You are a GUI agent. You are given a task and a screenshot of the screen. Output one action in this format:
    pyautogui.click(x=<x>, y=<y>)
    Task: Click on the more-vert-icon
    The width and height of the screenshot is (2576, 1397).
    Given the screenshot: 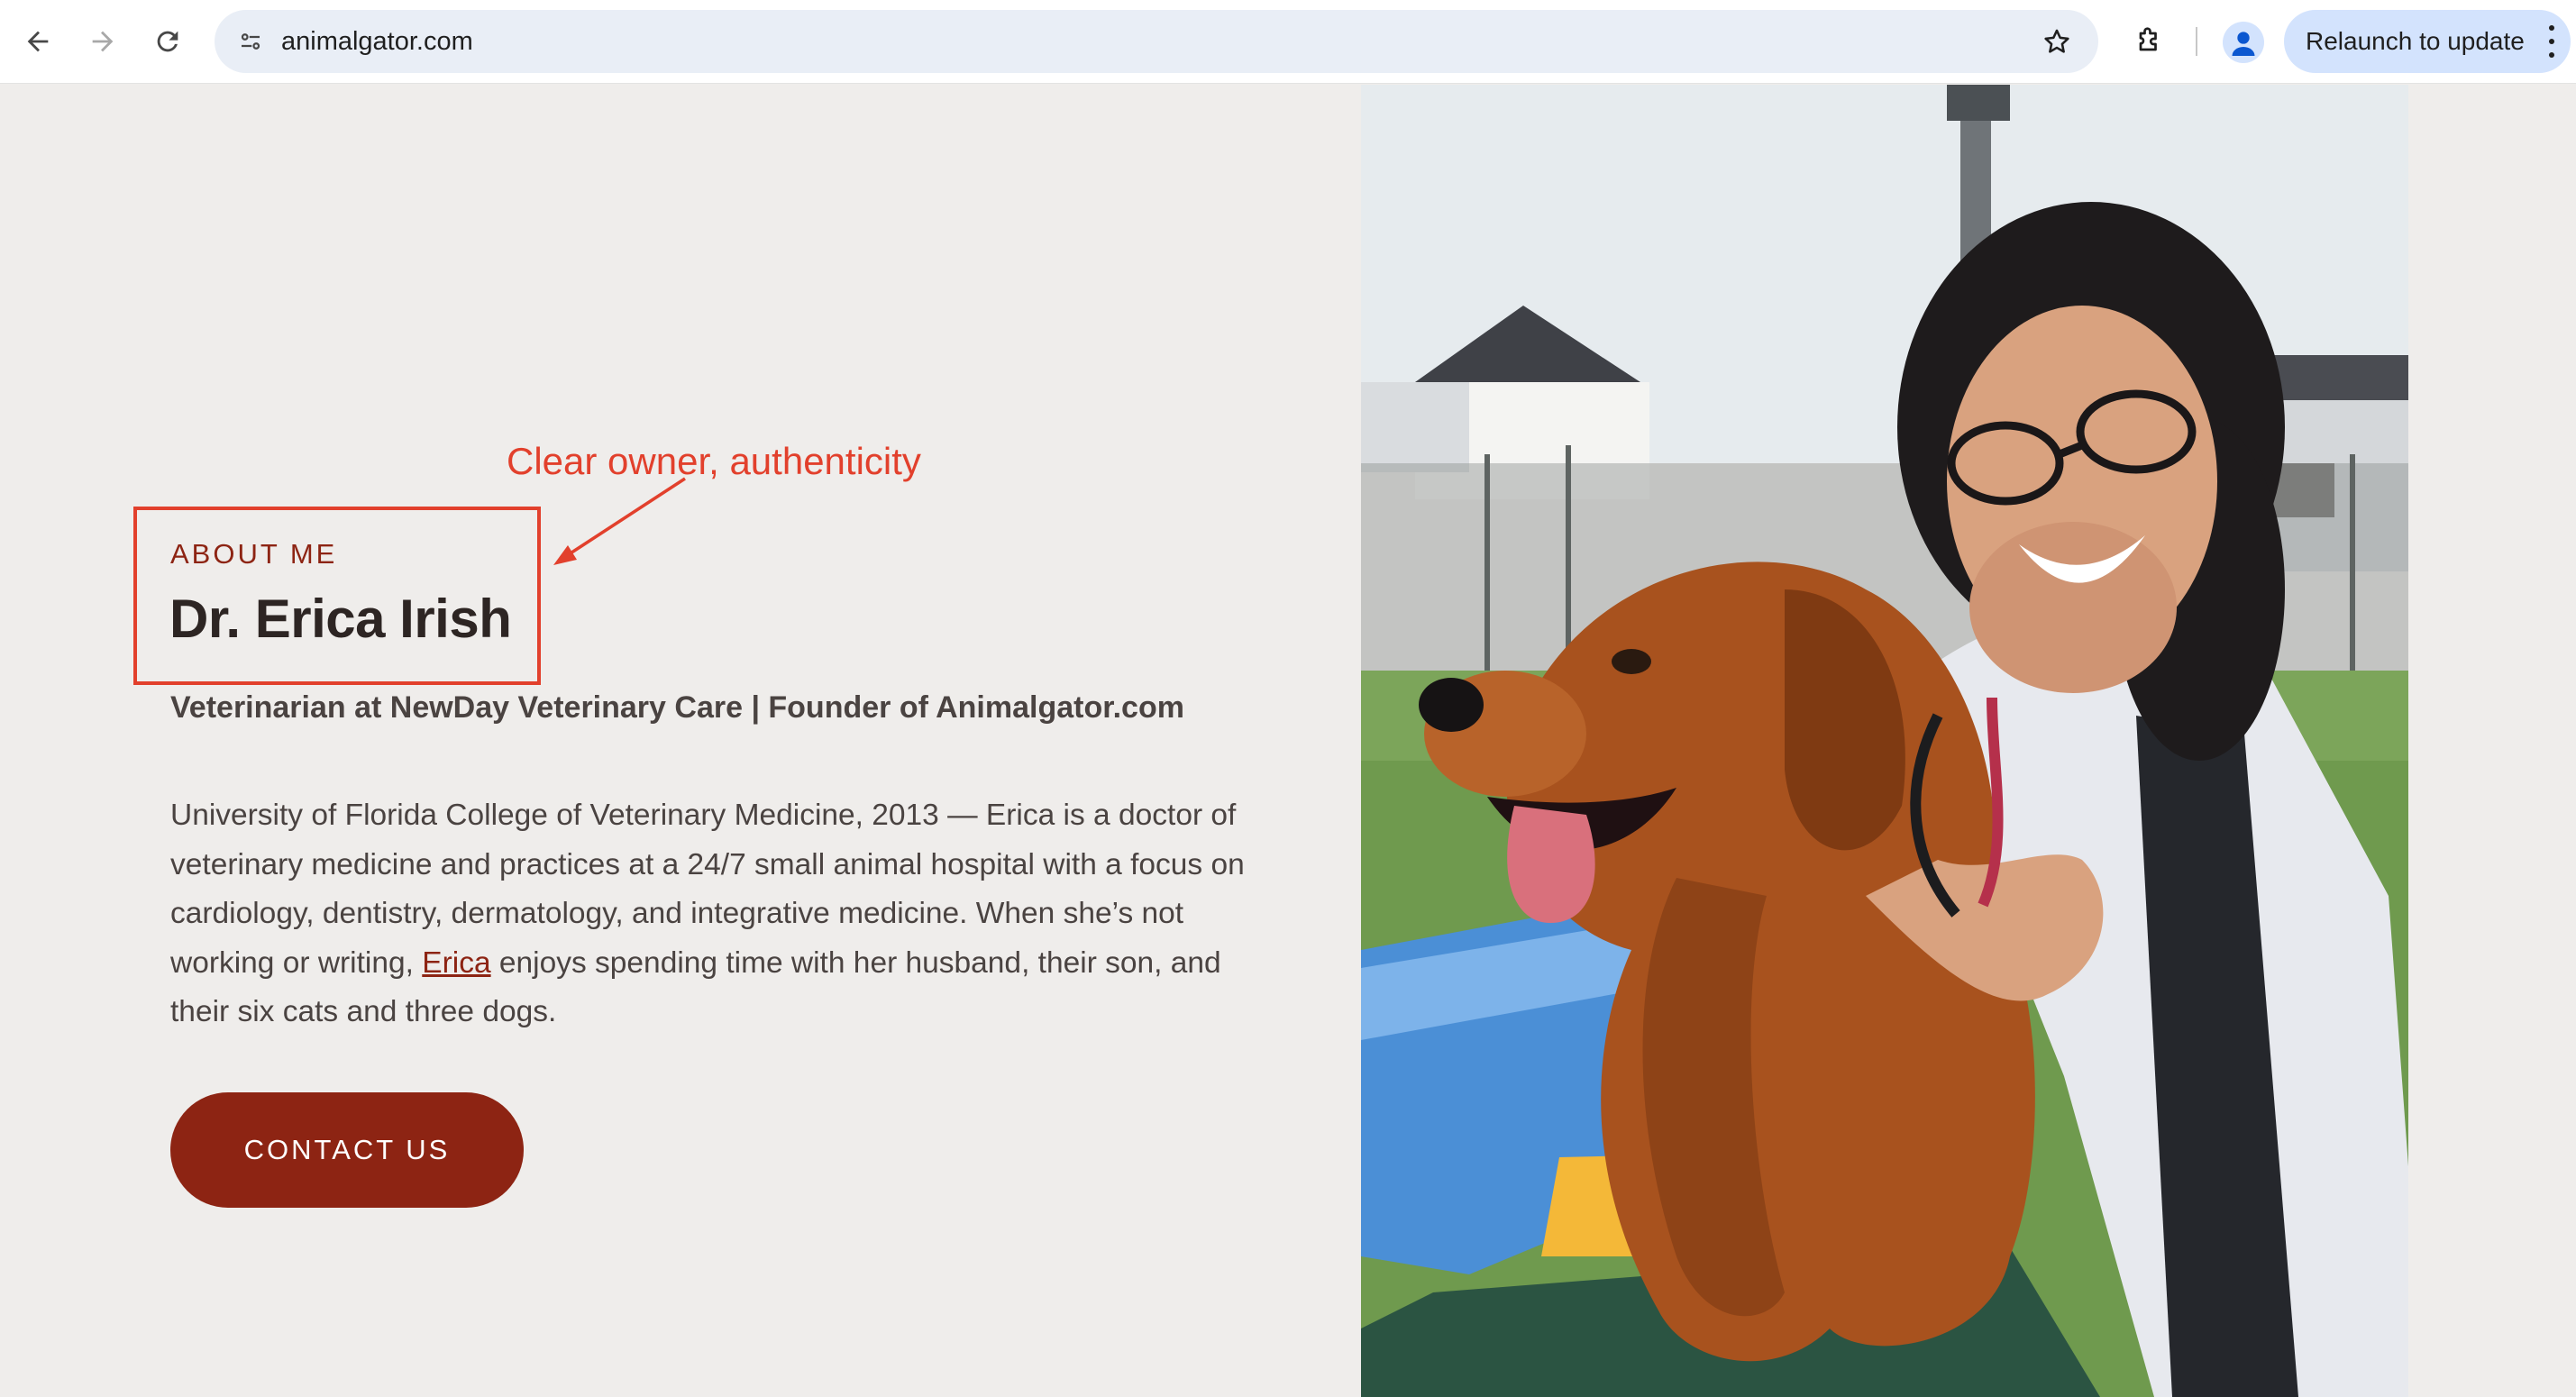 What is the action you would take?
    pyautogui.click(x=2551, y=42)
    